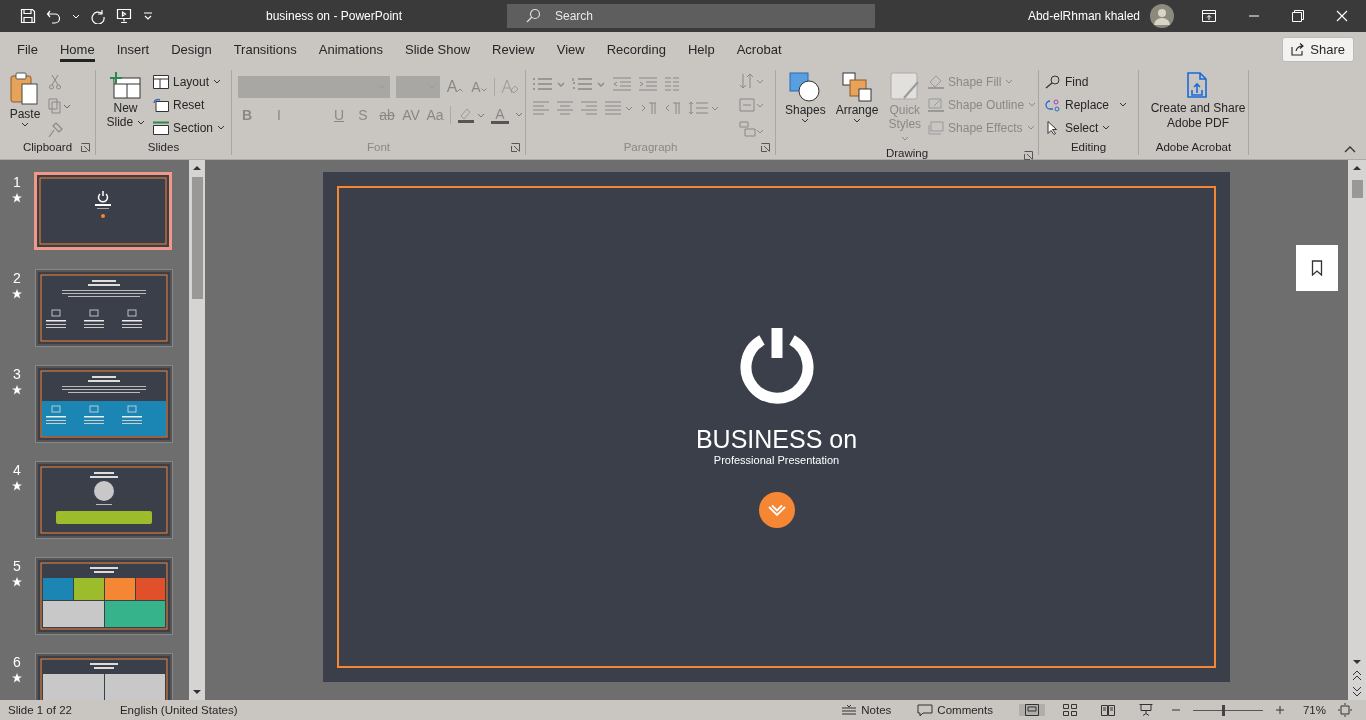 The height and width of the screenshot is (720, 1366). I want to click on shapes-icon, so click(805, 87).